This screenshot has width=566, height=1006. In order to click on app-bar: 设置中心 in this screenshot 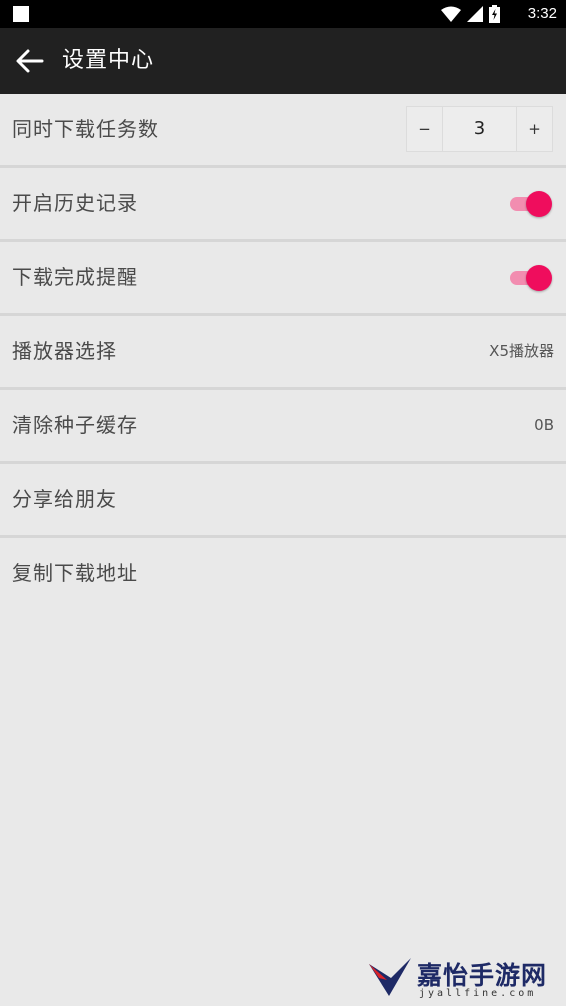, I will do `click(283, 61)`.